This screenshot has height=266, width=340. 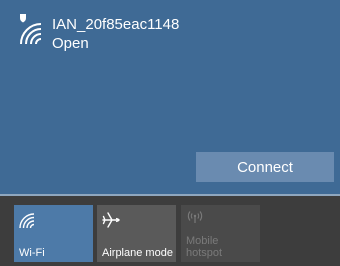 I want to click on mobile-hotspot-label: Mobile hotspot, so click(x=204, y=247).